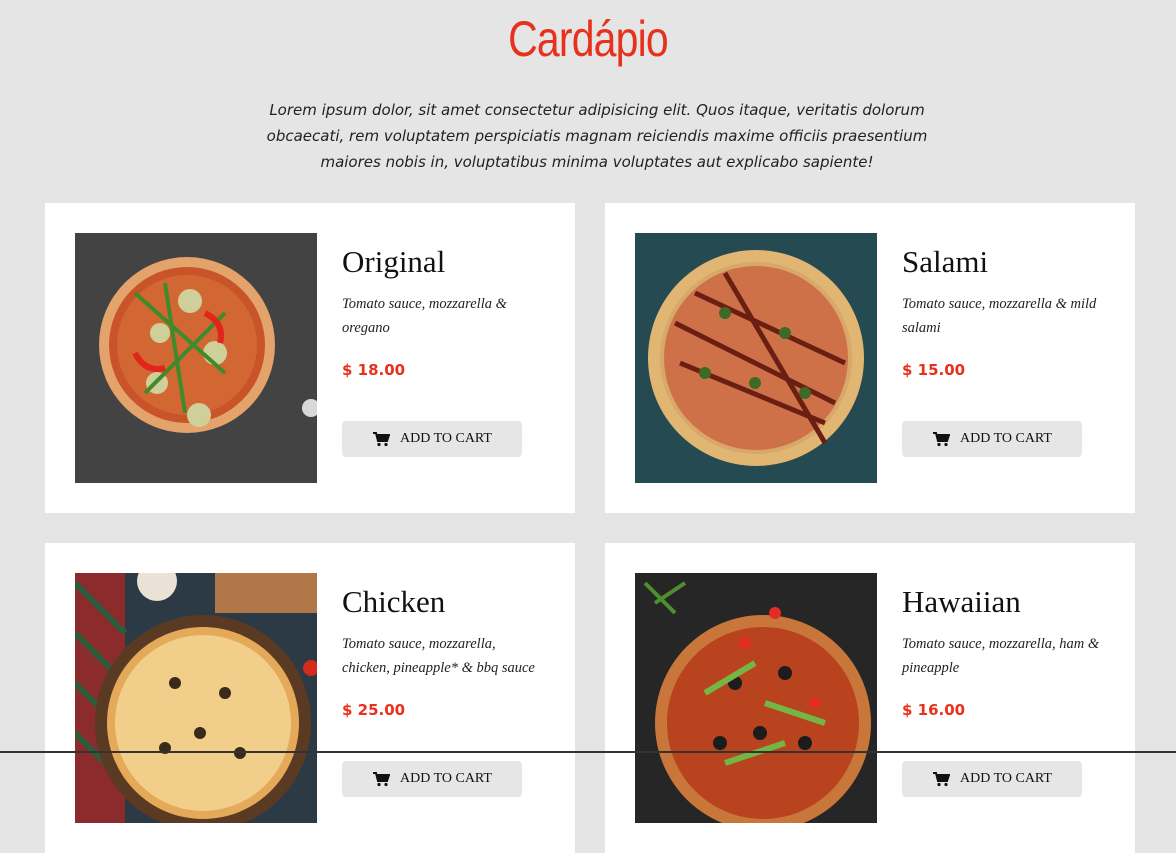 The height and width of the screenshot is (853, 1176). Describe the element at coordinates (961, 601) in the screenshot. I see `item-name: Hawaiian` at that location.